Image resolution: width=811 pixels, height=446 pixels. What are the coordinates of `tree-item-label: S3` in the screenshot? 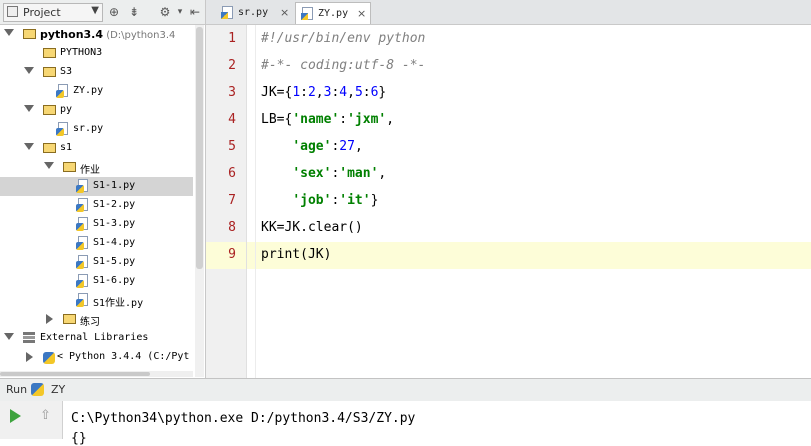 It's located at (66, 71).